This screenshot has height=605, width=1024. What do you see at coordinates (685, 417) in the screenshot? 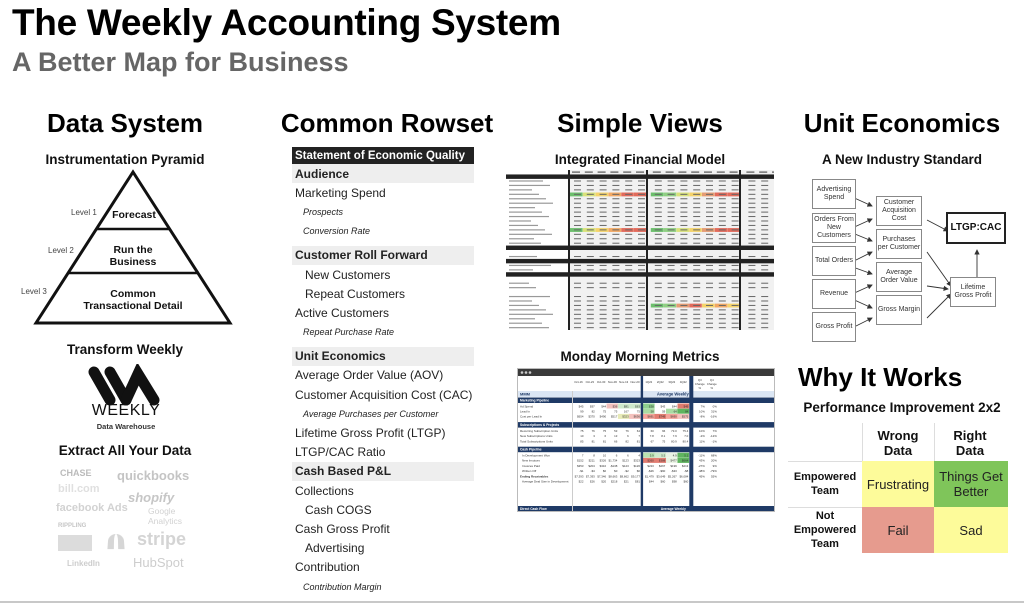
I see `metric-value: $575` at bounding box center [685, 417].